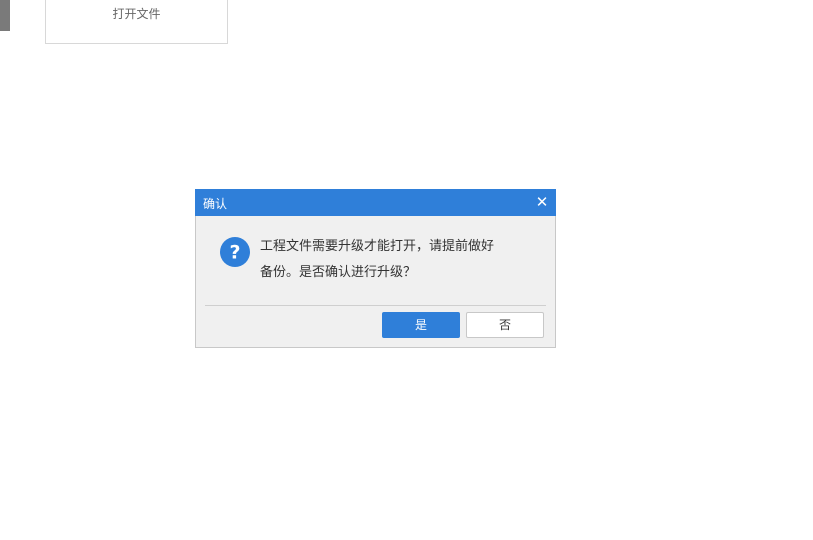  I want to click on yes-button: 是, so click(421, 325).